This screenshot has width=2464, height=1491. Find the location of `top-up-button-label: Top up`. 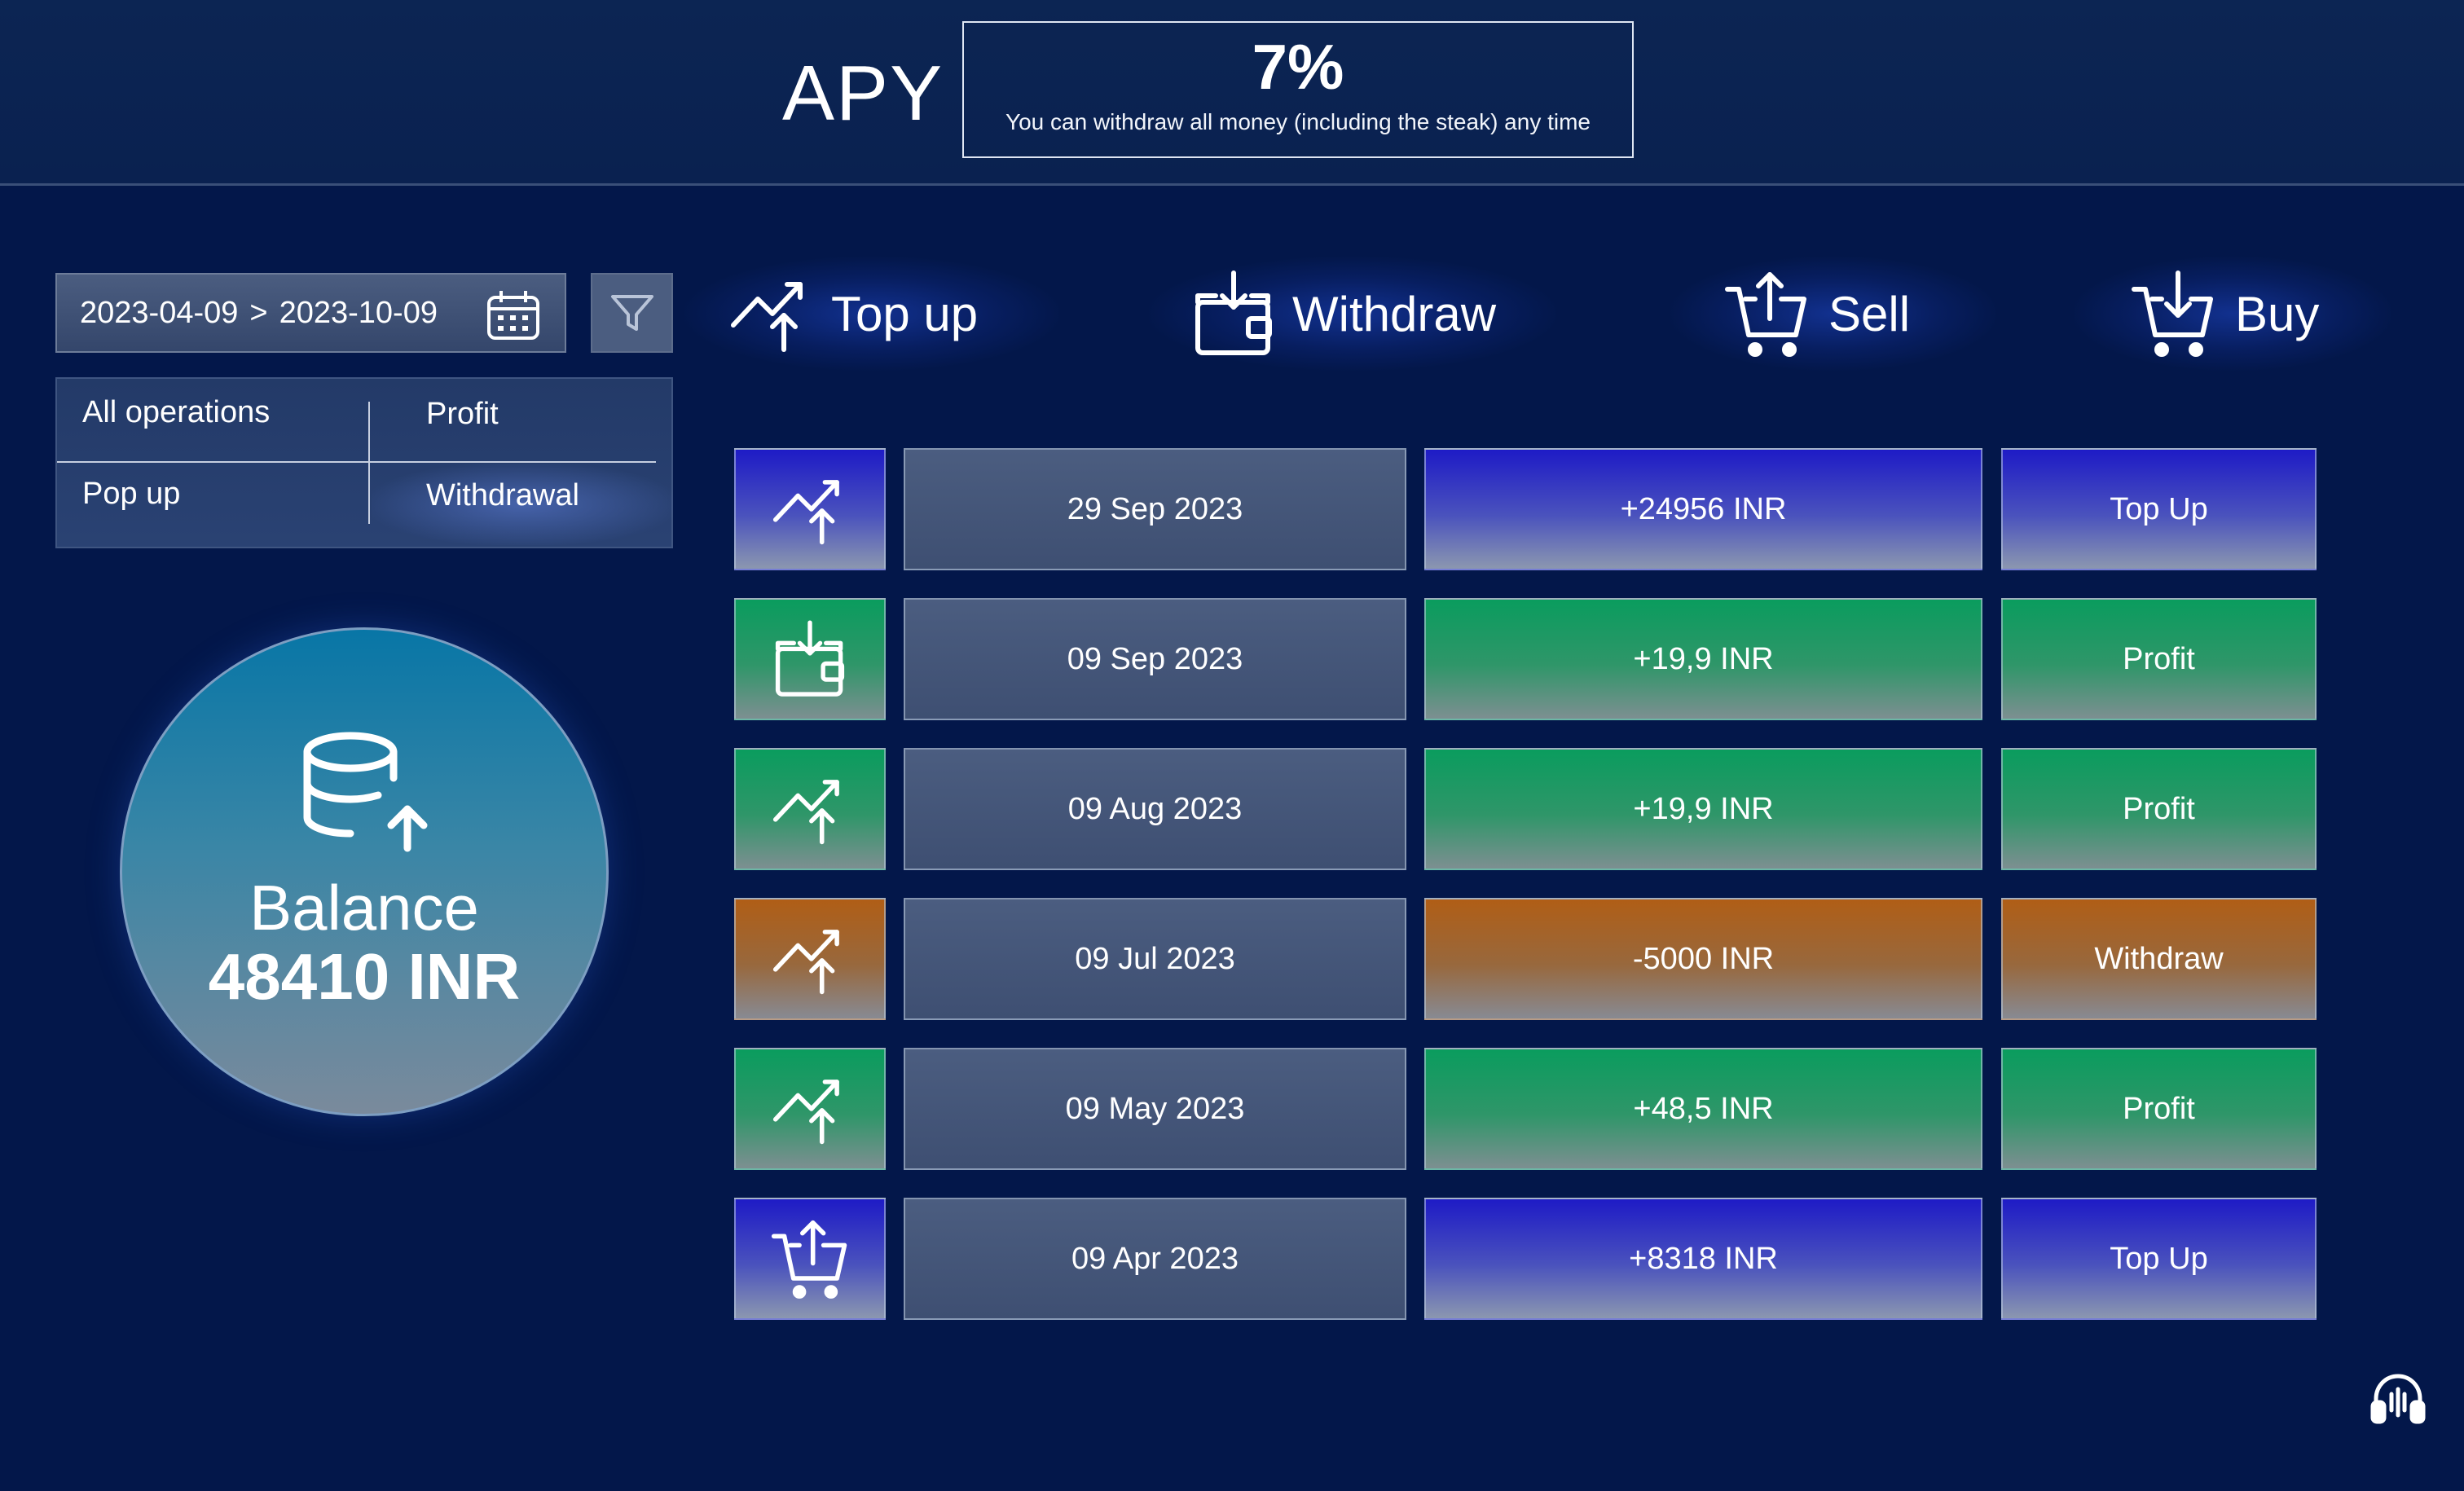

top-up-button-label: Top up is located at coordinates (905, 313).